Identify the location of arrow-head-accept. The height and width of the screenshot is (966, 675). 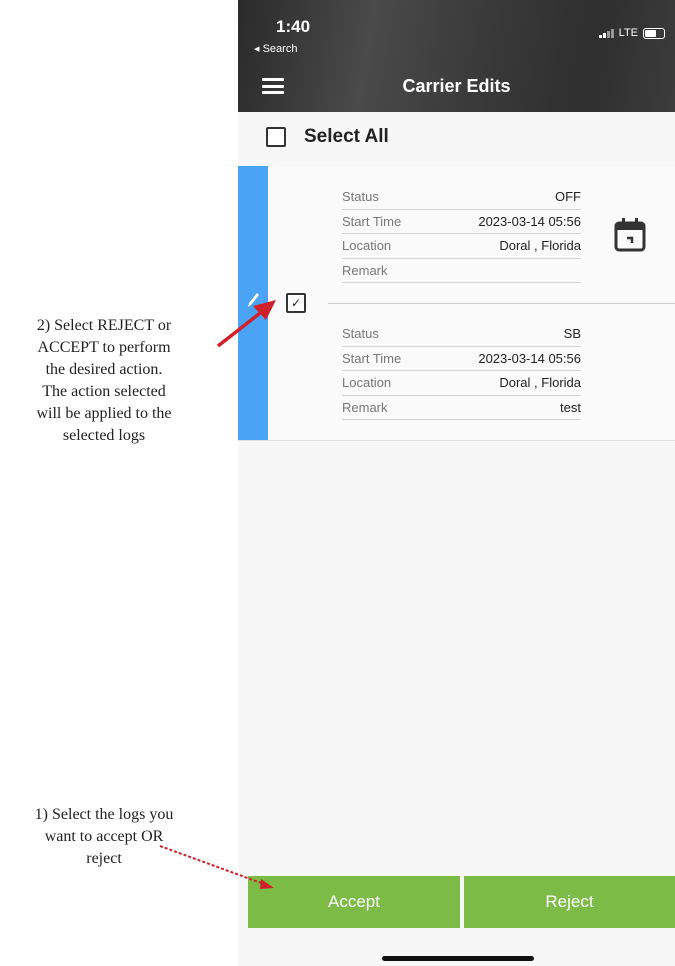
(267, 884).